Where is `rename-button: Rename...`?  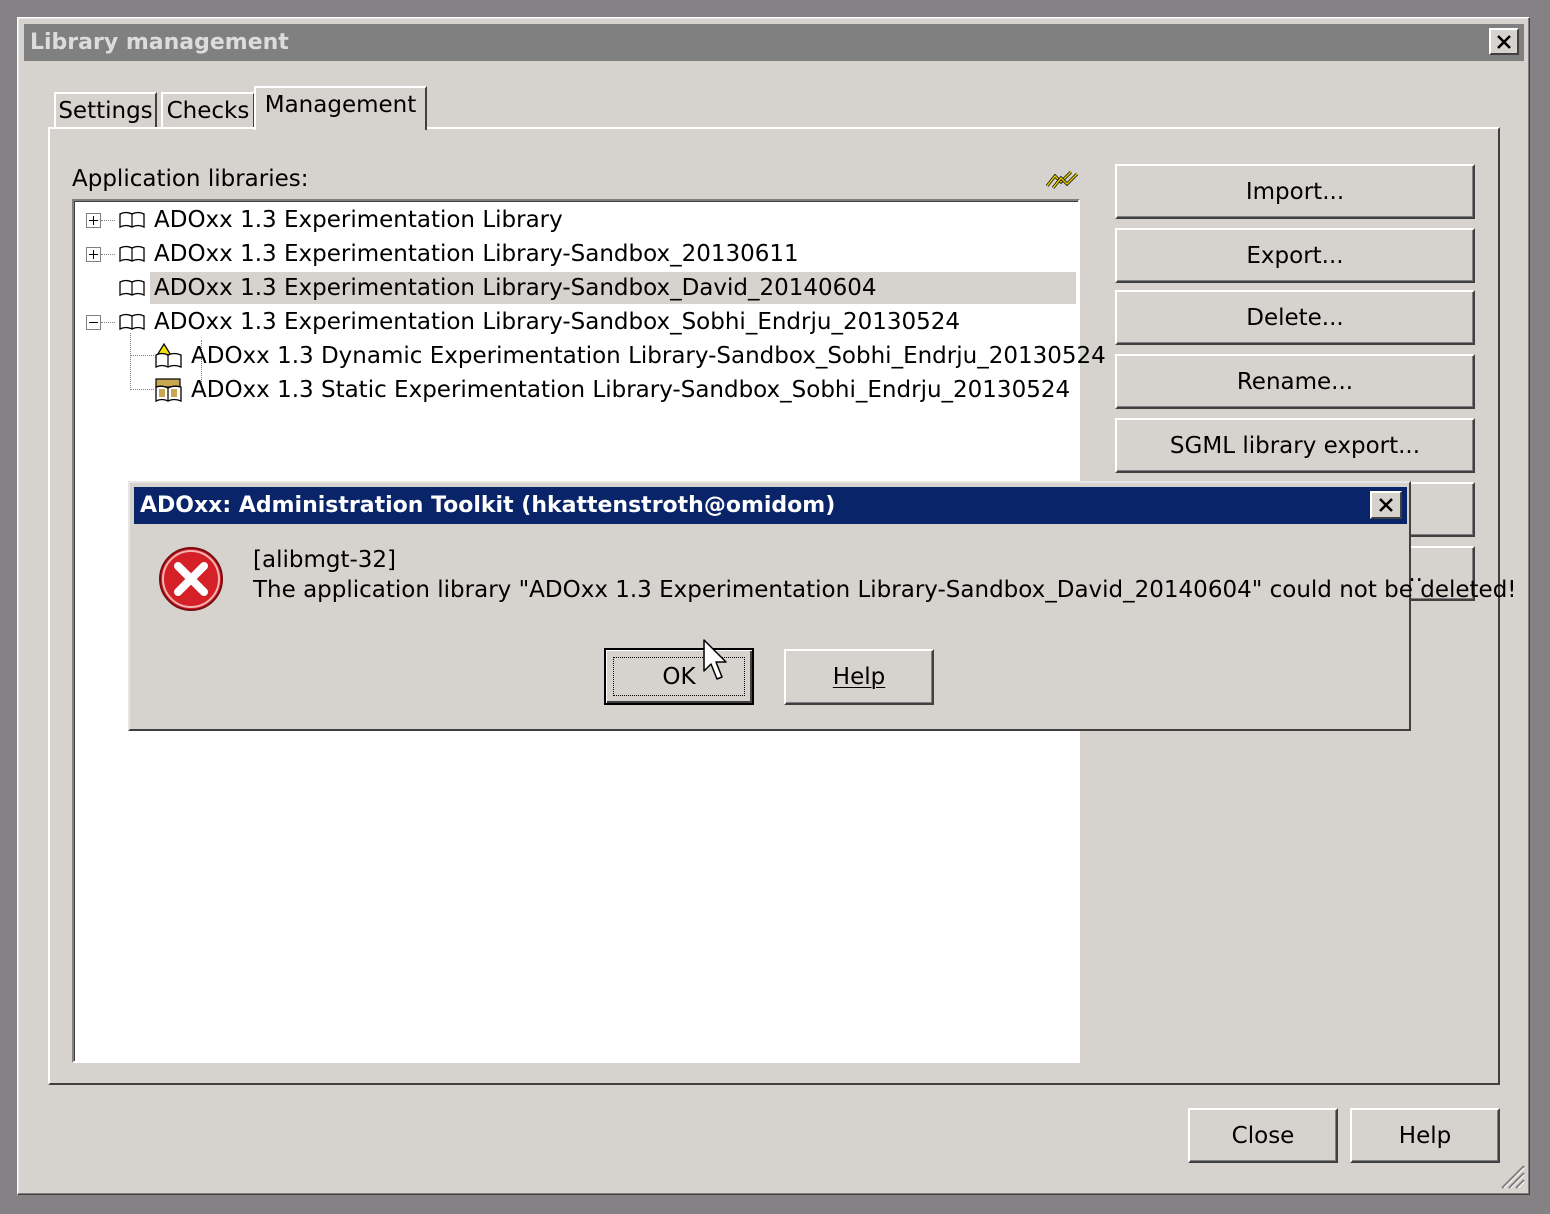
rename-button: Rename... is located at coordinates (1295, 381).